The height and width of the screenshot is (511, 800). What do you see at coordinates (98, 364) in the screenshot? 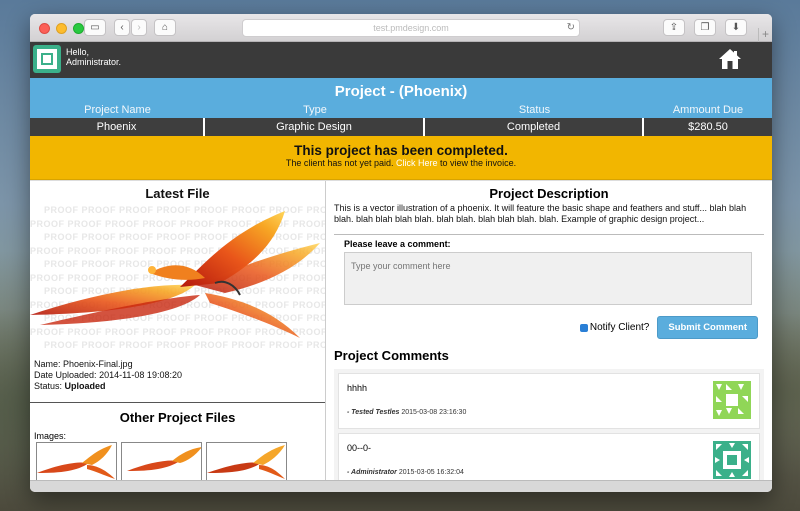
I see `file-name: Phoenix-Final.jpg` at bounding box center [98, 364].